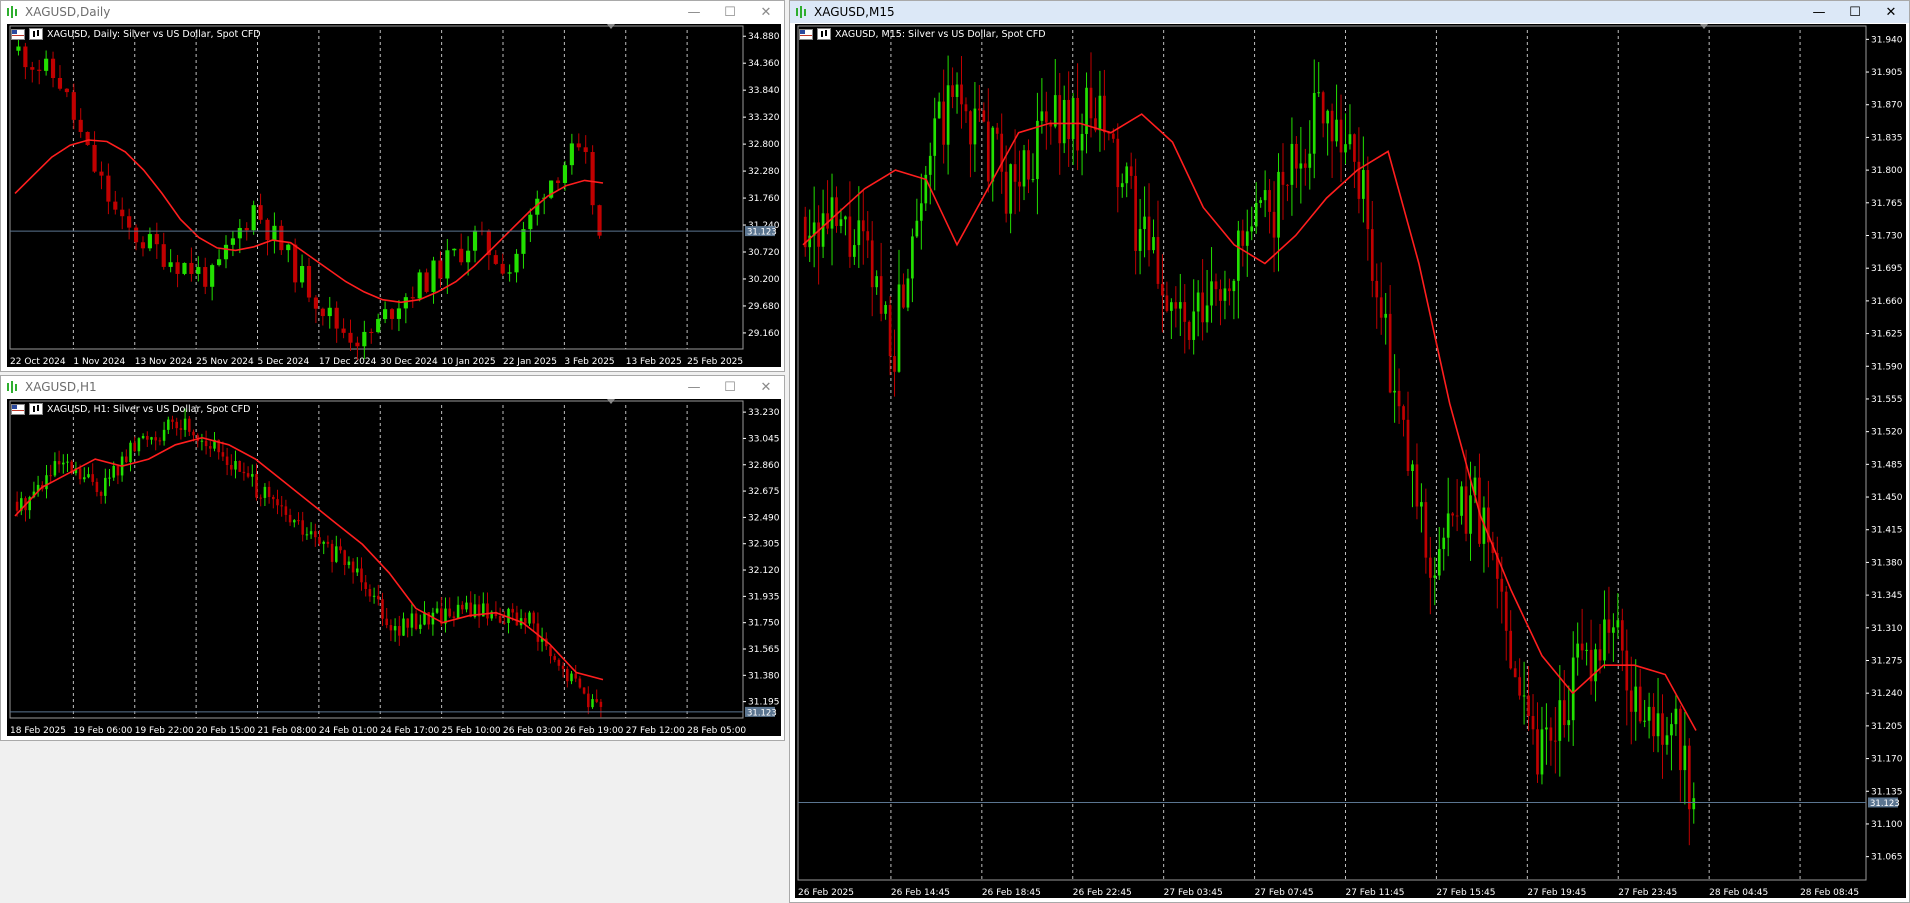  What do you see at coordinates (1284, 893) in the screenshot?
I see `time-label: 27 Feb 07:45` at bounding box center [1284, 893].